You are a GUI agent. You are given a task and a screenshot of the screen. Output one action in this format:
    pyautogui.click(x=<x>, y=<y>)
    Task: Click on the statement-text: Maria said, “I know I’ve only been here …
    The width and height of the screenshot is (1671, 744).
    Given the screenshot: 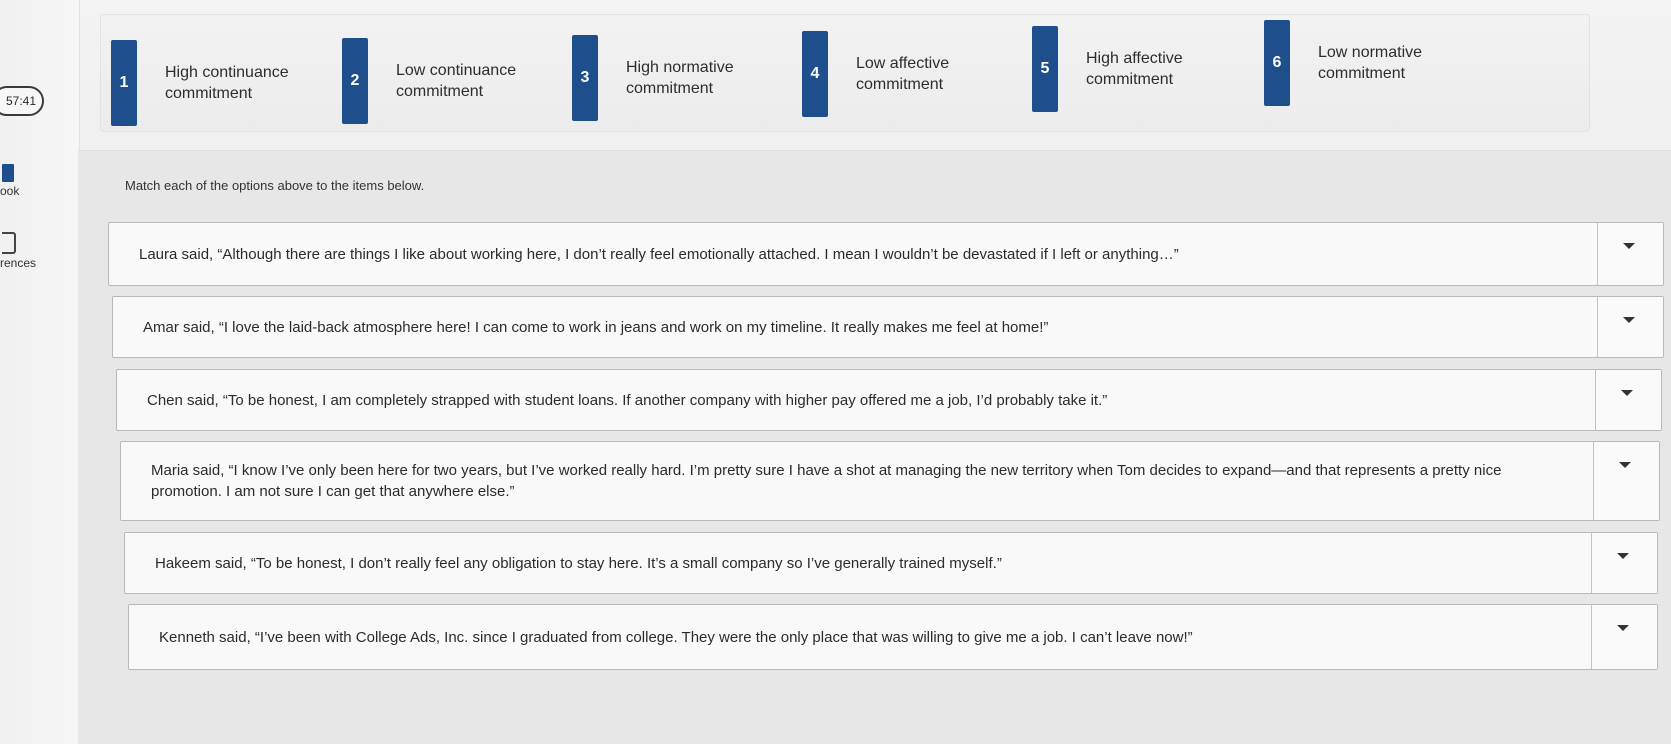 What is the action you would take?
    pyautogui.click(x=826, y=481)
    